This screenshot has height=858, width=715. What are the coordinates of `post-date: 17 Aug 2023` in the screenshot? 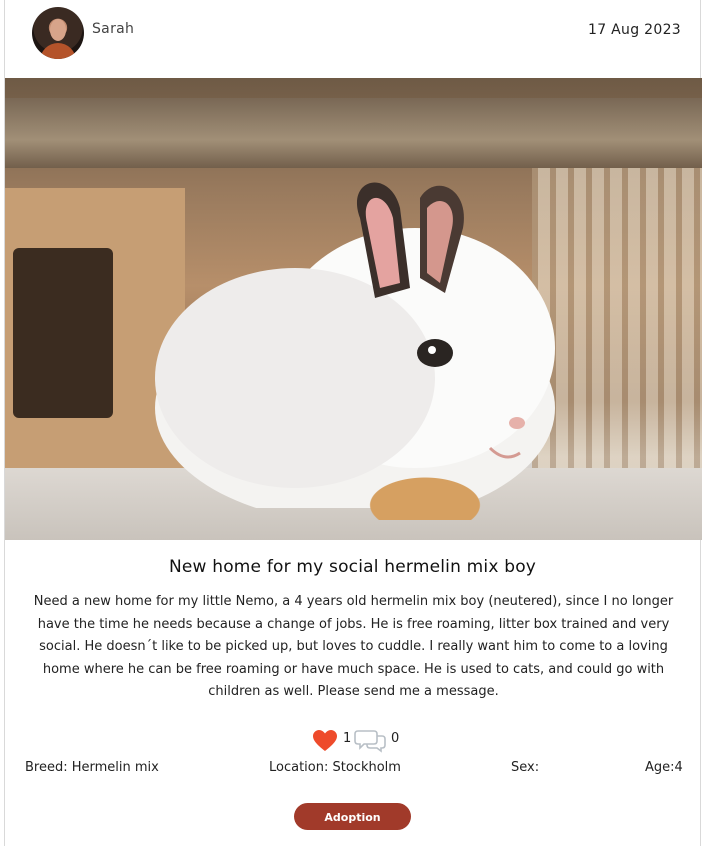 It's located at (634, 30).